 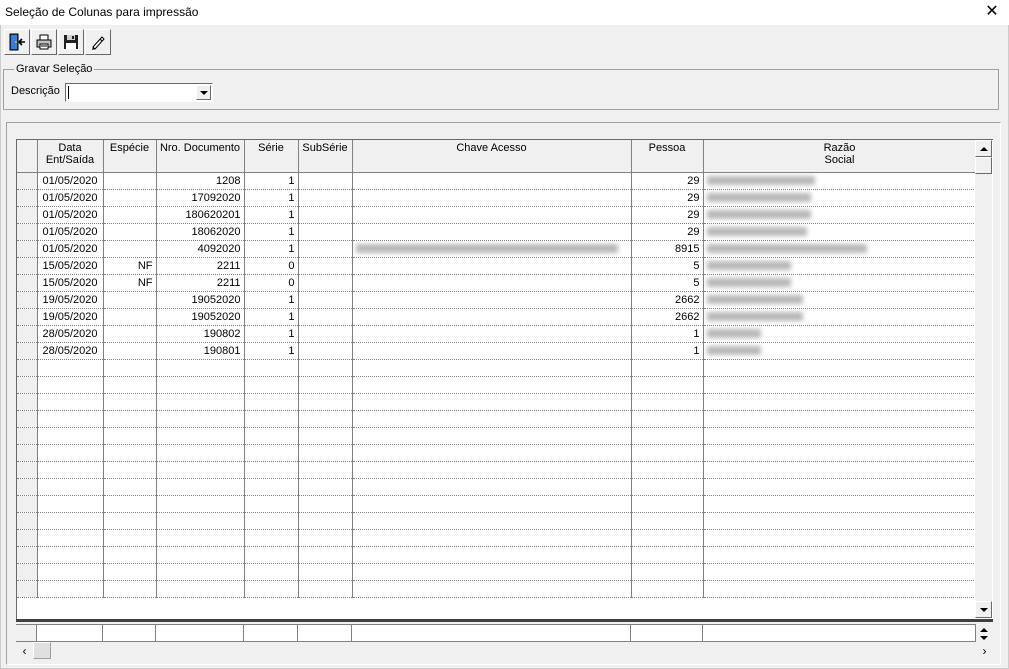 What do you see at coordinates (983, 165) in the screenshot?
I see `scroll-thumb` at bounding box center [983, 165].